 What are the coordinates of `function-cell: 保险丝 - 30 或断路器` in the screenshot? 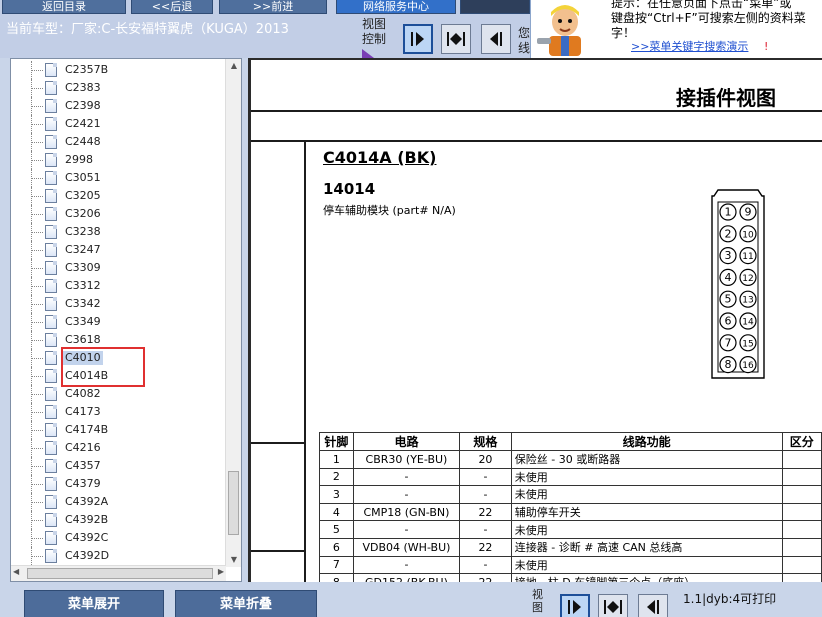 It's located at (646, 459).